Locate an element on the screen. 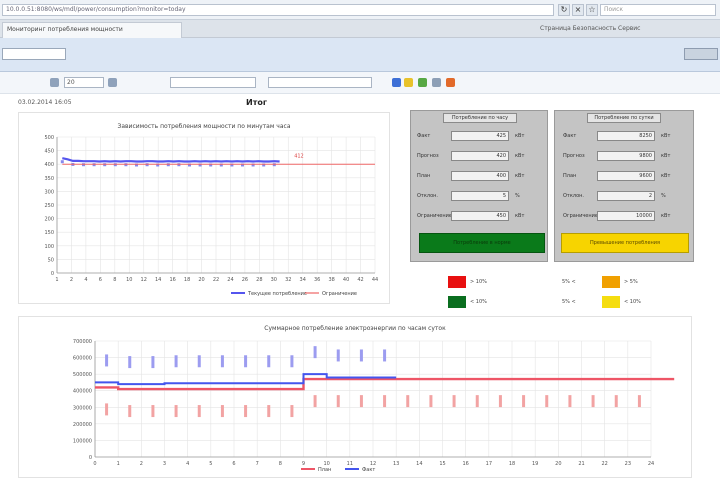 The height and width of the screenshot is (480, 720). swatch-red-label: > 10% is located at coordinates (478, 282).